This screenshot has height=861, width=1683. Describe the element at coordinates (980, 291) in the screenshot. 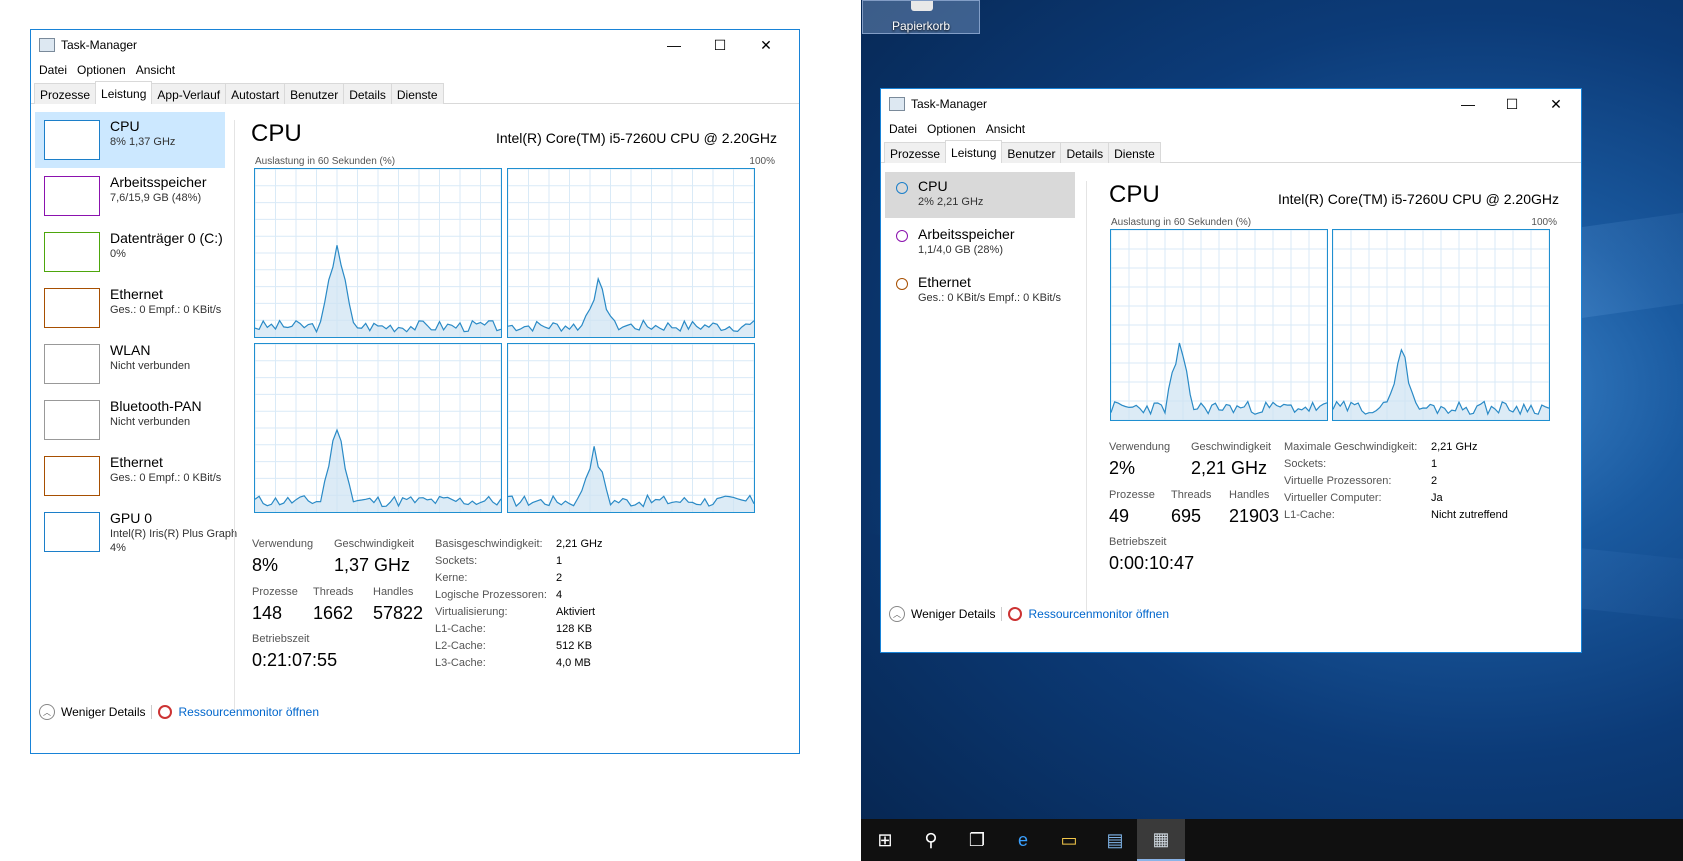

I see `sidebar-item-ethernet: Ethernet Ges.: 0 KBit/s Empf.: 0 KBit/s` at that location.